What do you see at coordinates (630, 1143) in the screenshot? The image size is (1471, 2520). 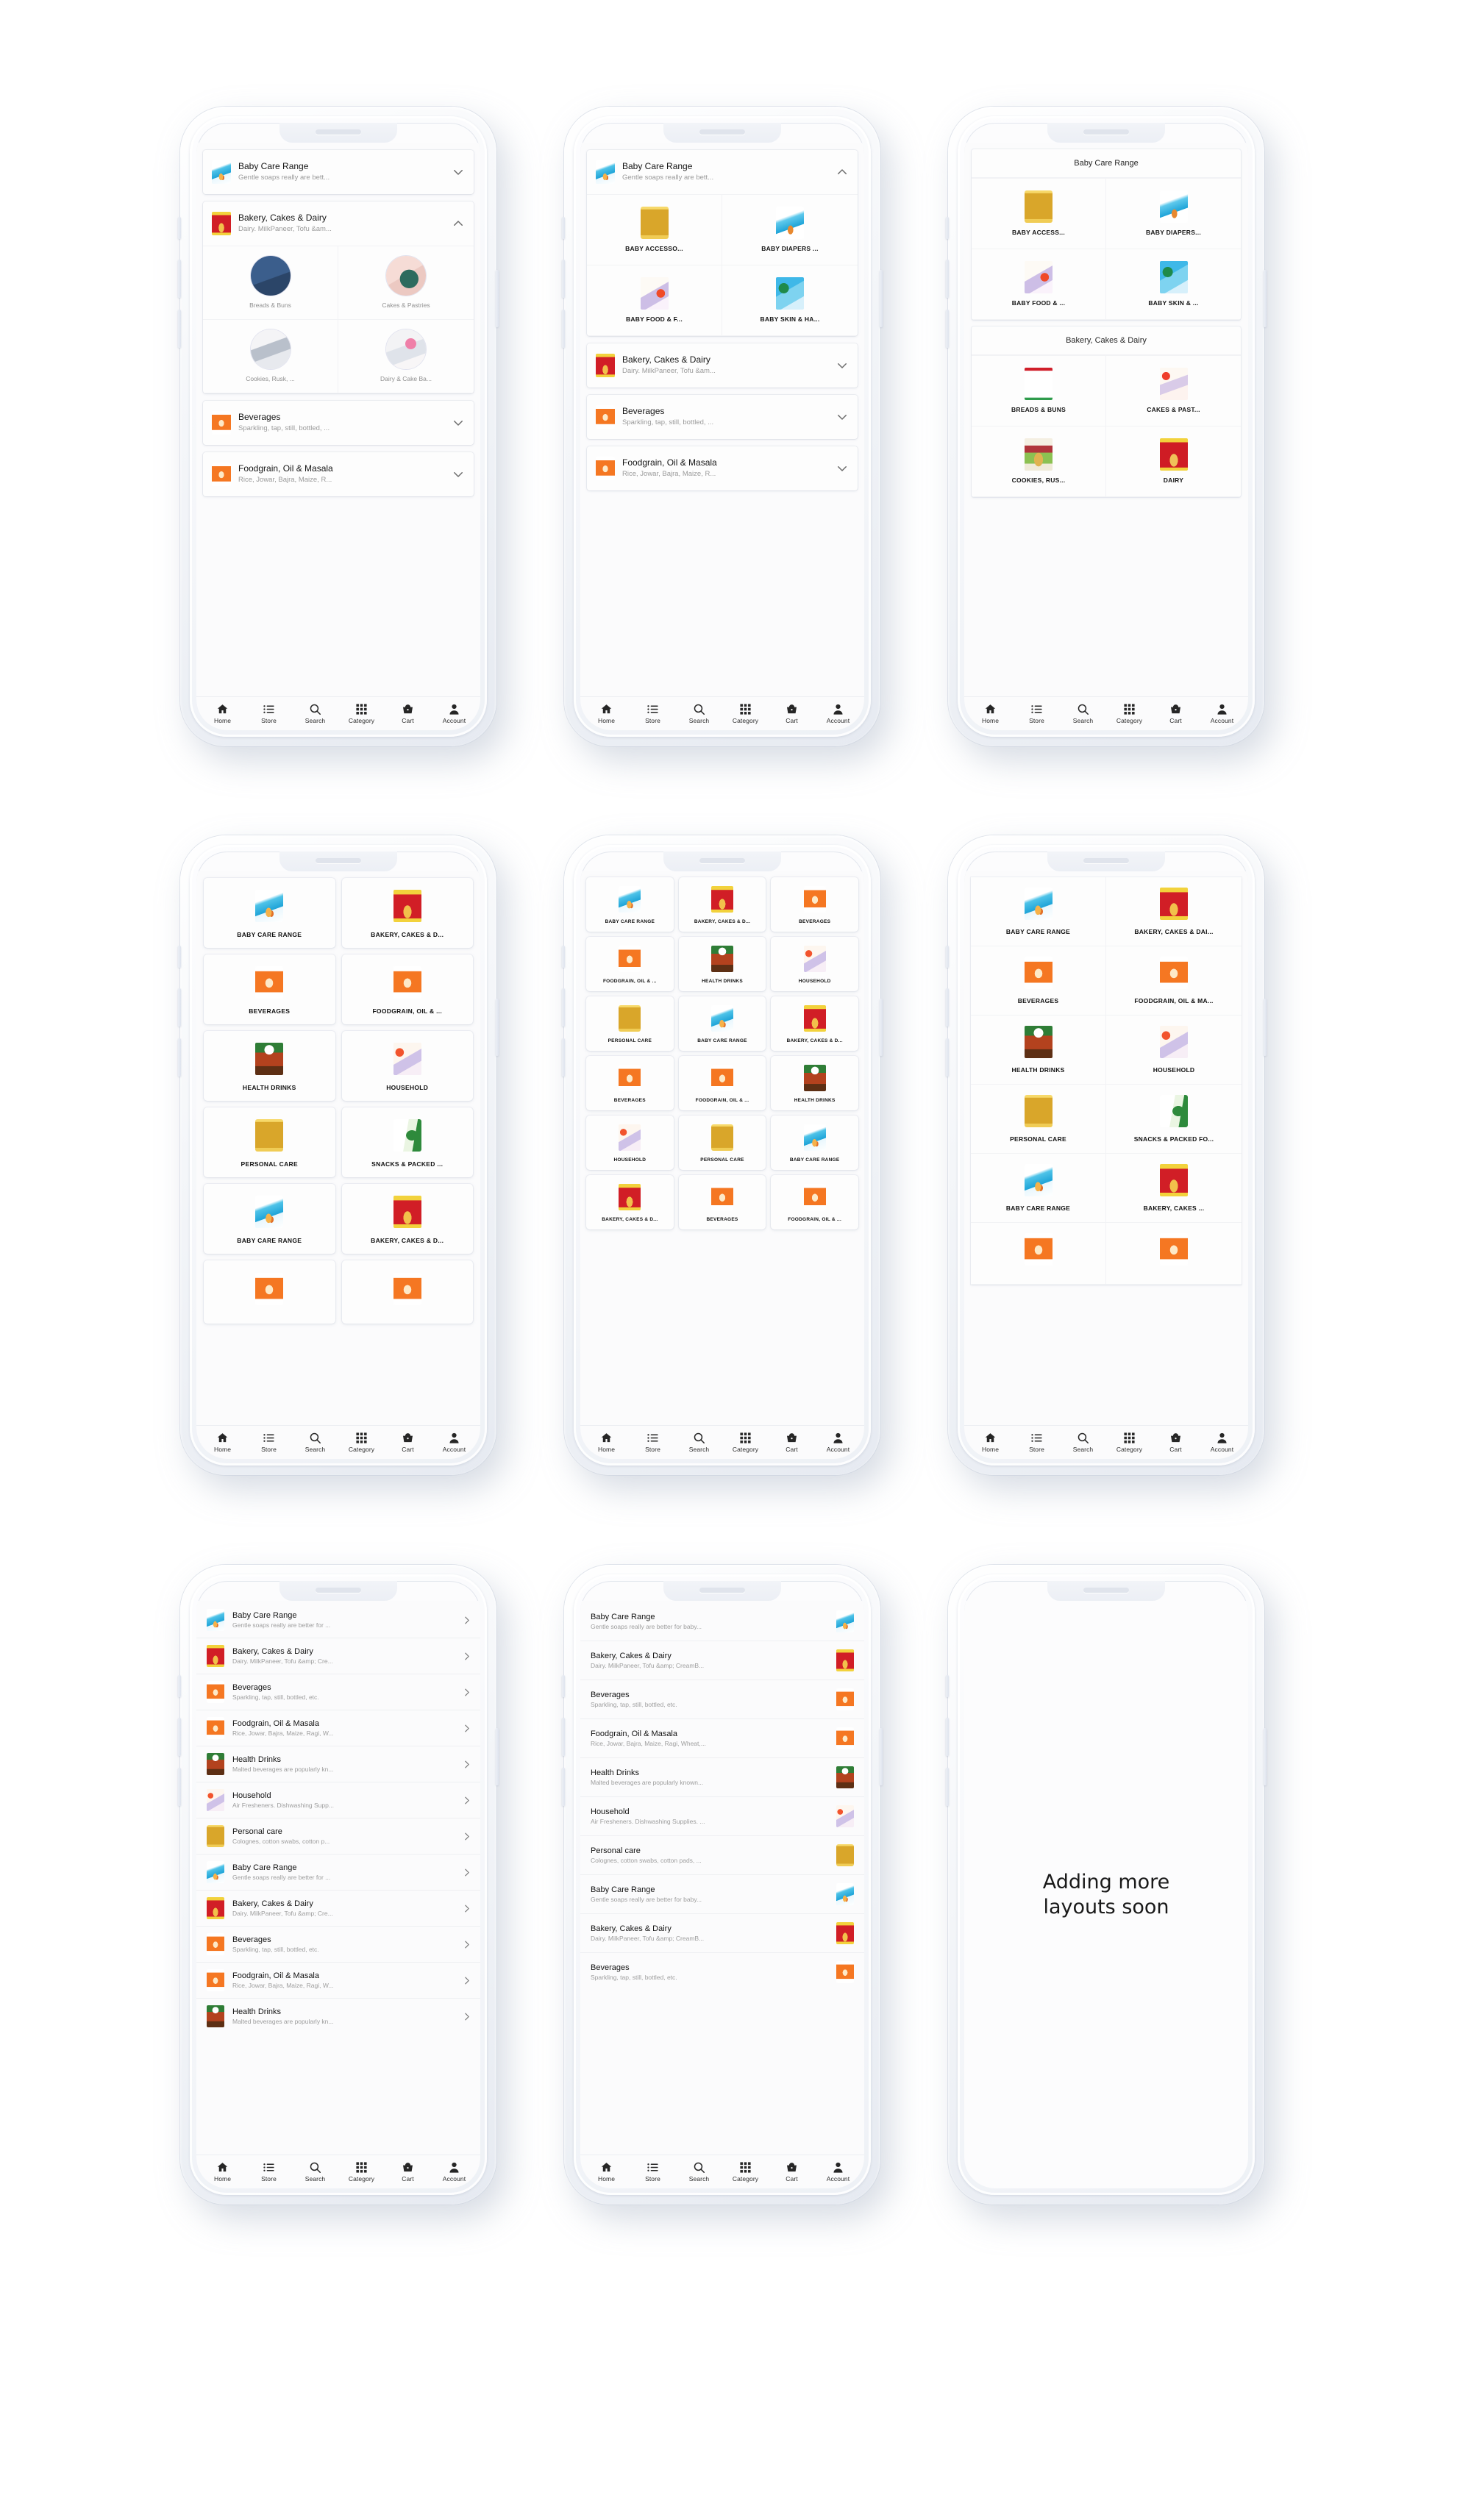 I see `category-card: HOUSEHOLD` at bounding box center [630, 1143].